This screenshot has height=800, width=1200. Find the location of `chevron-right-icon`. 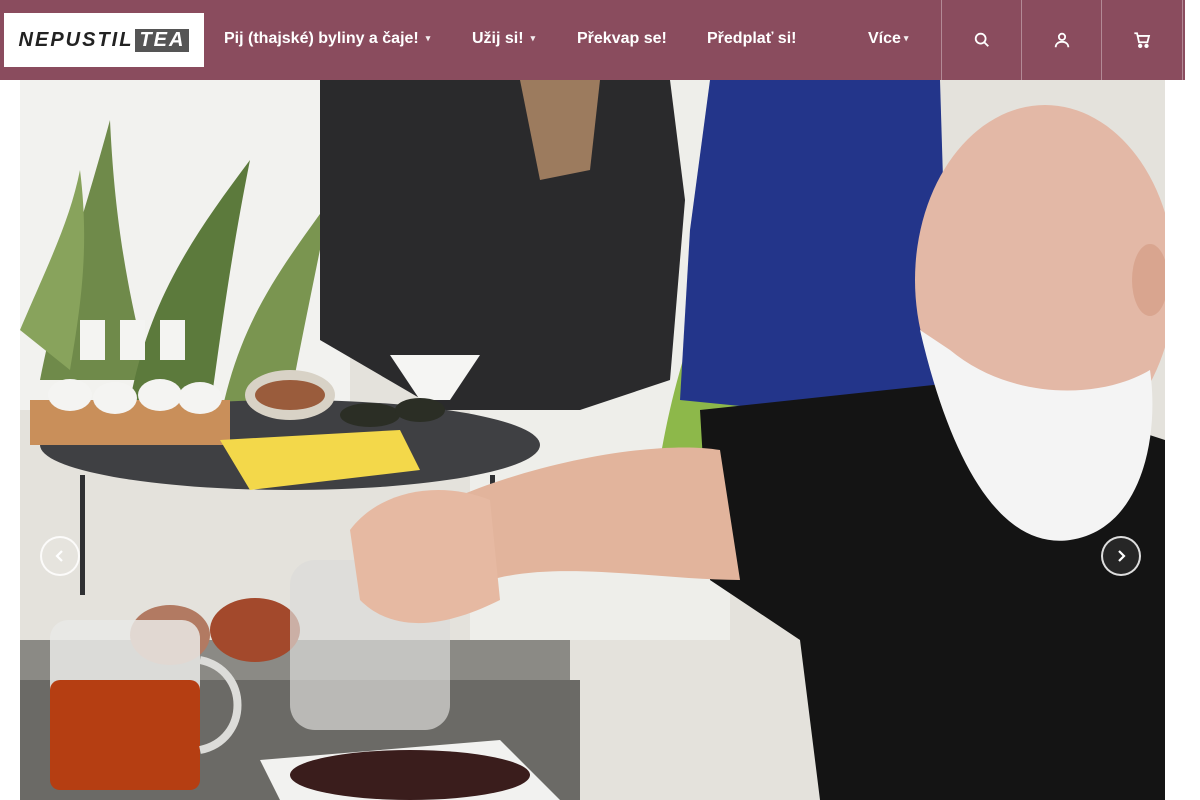

chevron-right-icon is located at coordinates (1122, 556).